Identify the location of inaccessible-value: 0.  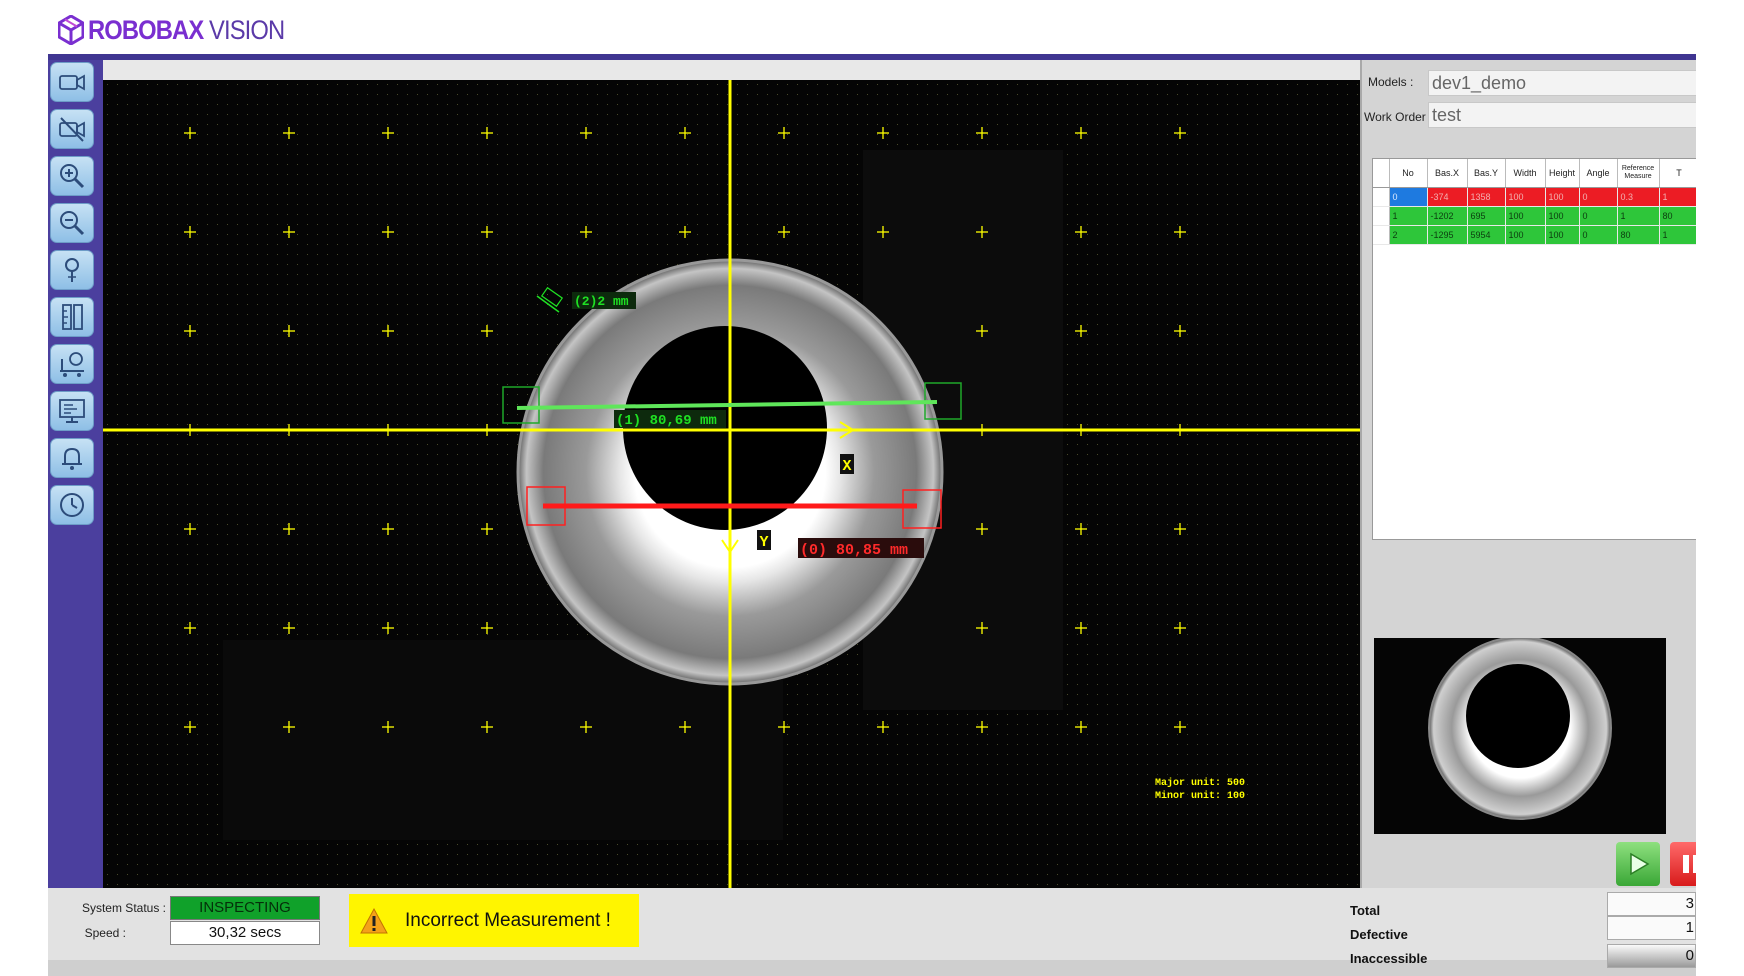
(1651, 956).